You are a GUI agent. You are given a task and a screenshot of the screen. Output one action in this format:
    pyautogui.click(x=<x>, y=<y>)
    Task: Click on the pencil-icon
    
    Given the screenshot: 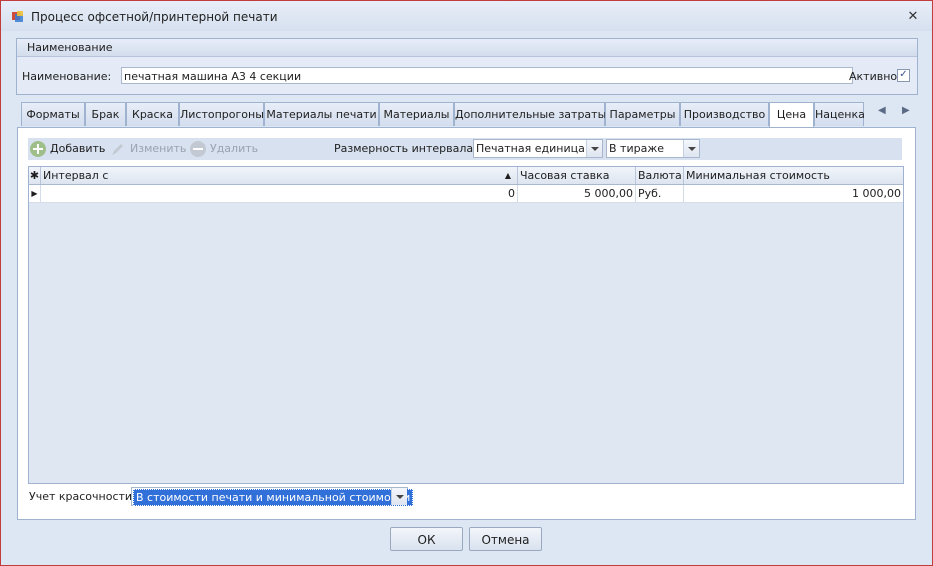 What is the action you would take?
    pyautogui.click(x=117, y=149)
    